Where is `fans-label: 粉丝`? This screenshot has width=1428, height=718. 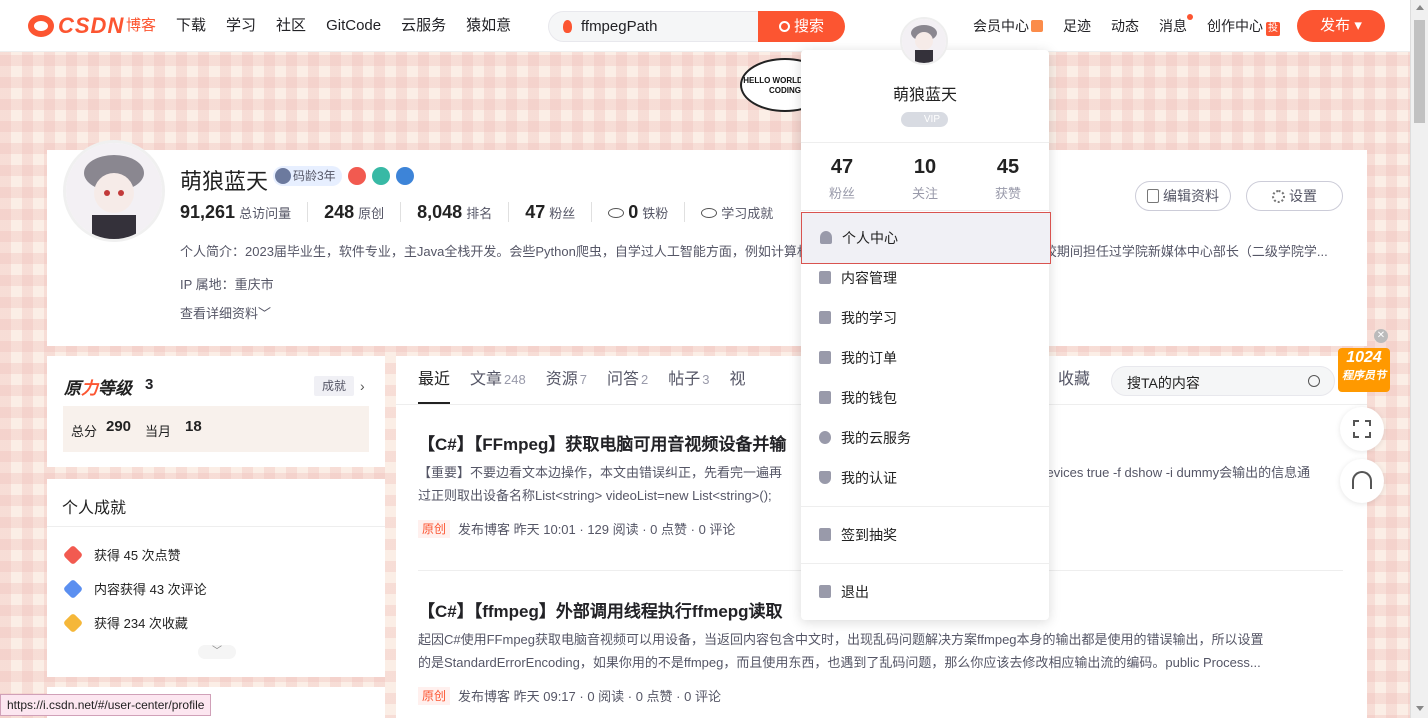 fans-label: 粉丝 is located at coordinates (841, 193).